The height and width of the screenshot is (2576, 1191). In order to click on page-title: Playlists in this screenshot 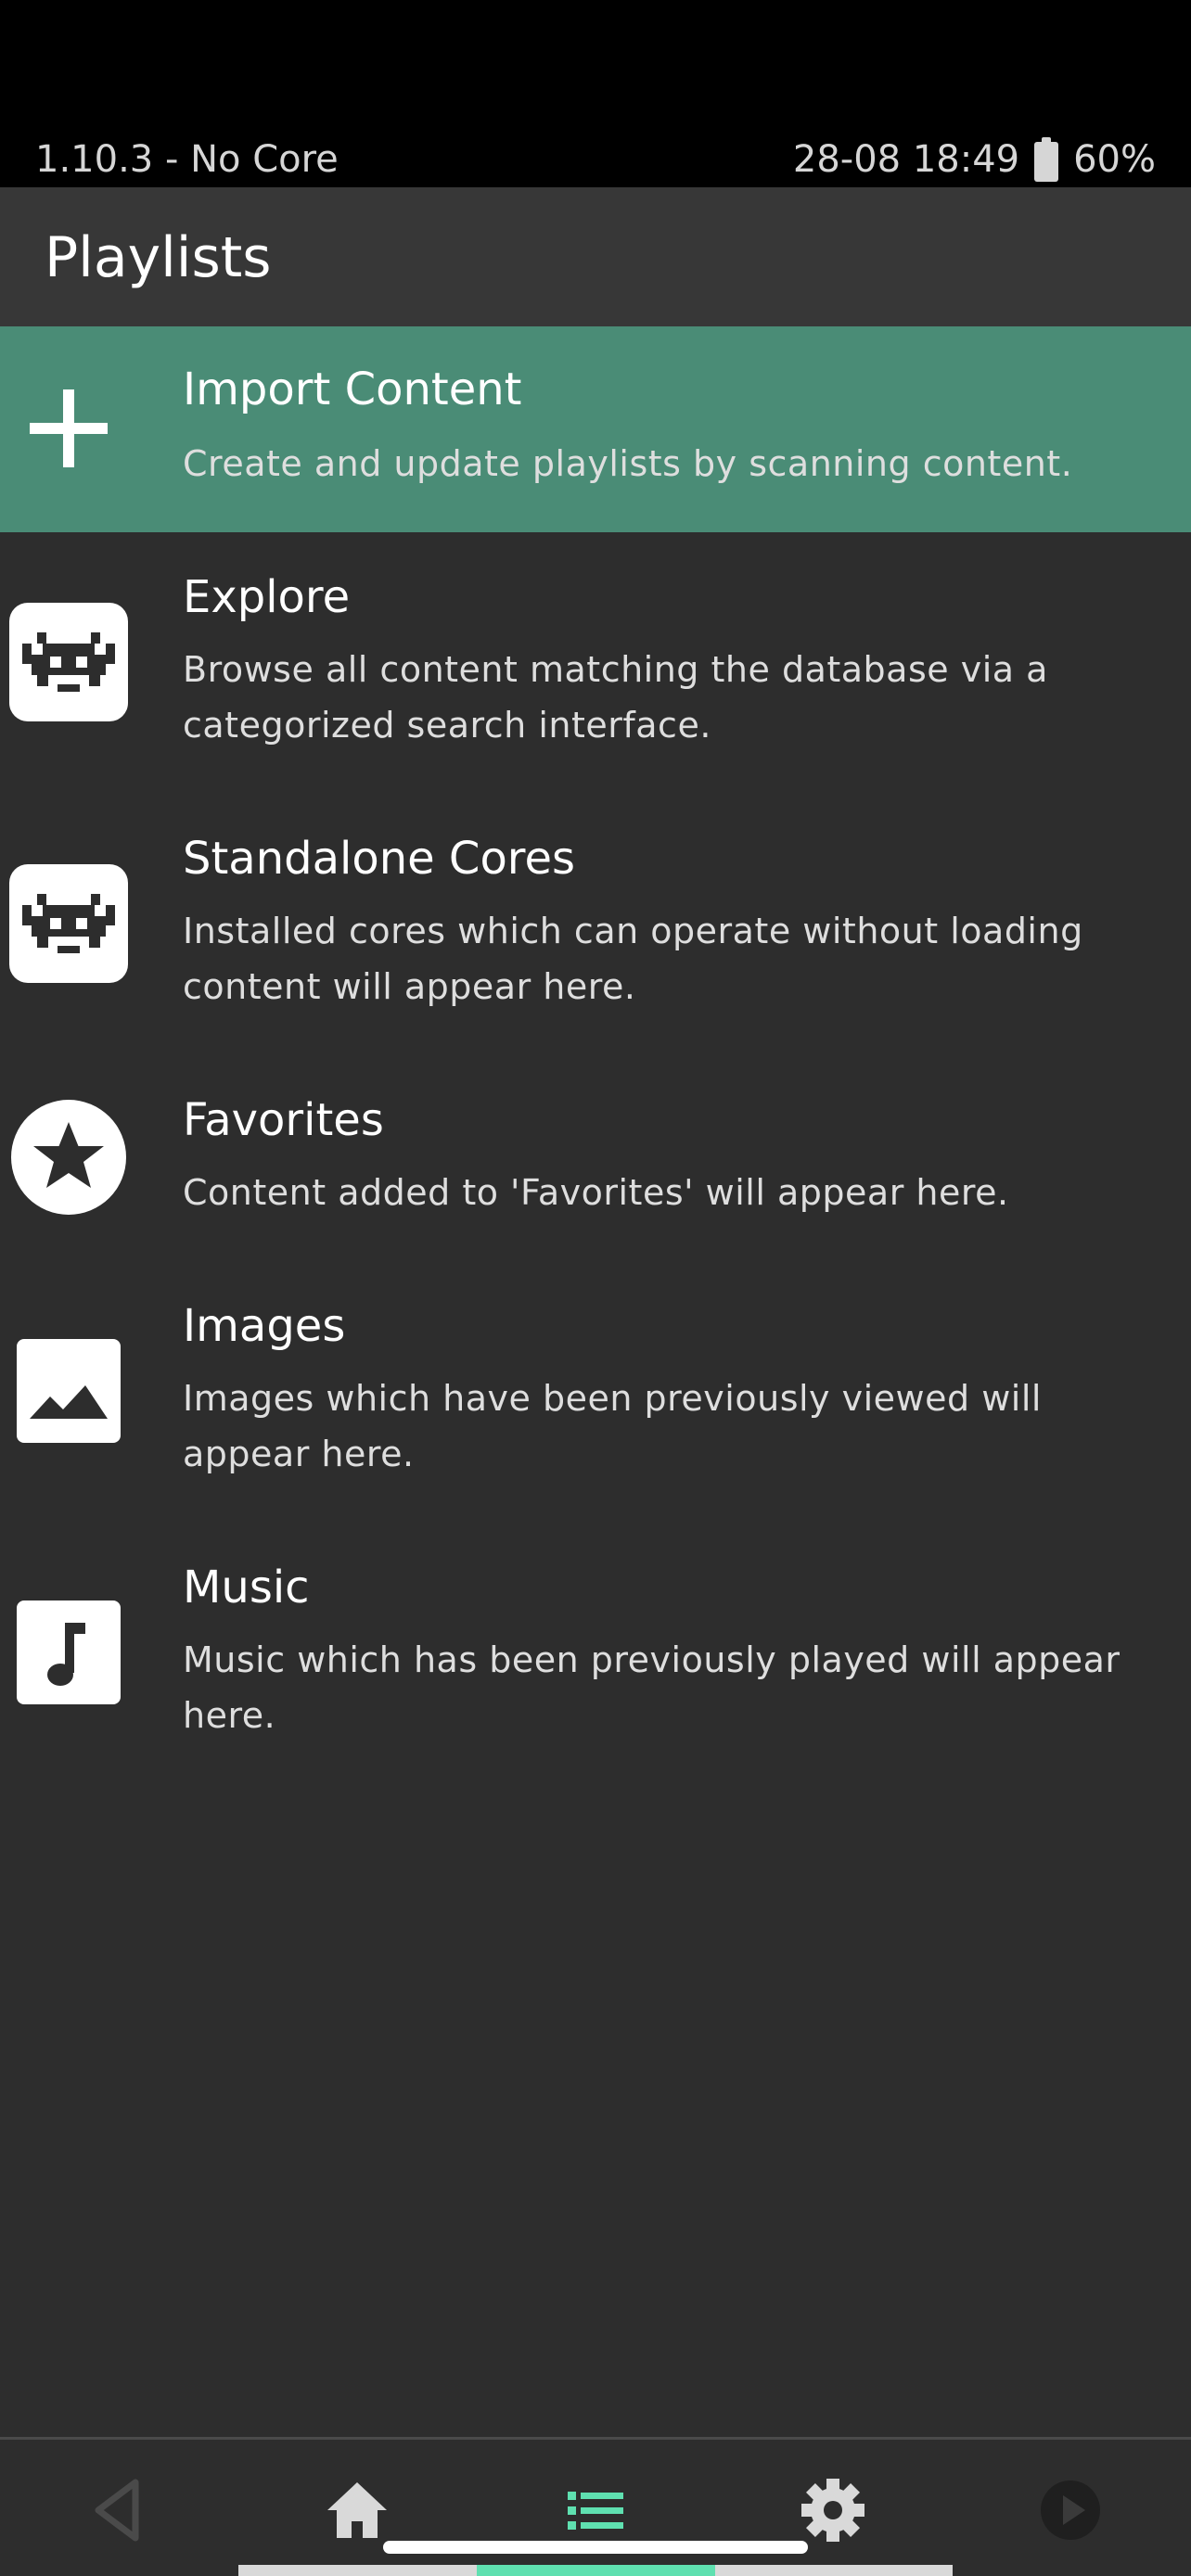, I will do `click(158, 257)`.